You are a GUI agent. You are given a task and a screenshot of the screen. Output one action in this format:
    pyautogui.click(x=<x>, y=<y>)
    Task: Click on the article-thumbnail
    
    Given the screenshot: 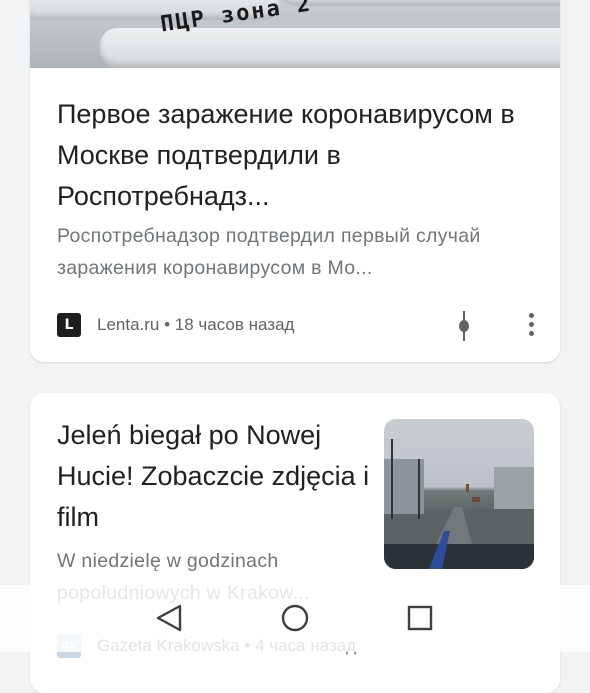 What is the action you would take?
    pyautogui.click(x=459, y=494)
    